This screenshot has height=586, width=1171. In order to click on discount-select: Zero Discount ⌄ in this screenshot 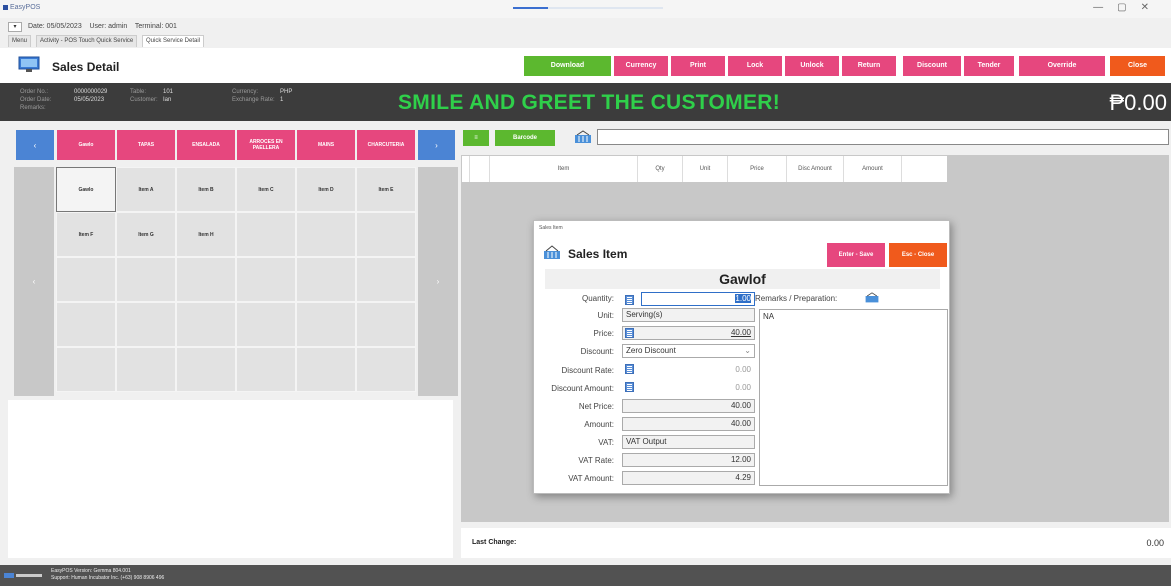, I will do `click(688, 351)`.